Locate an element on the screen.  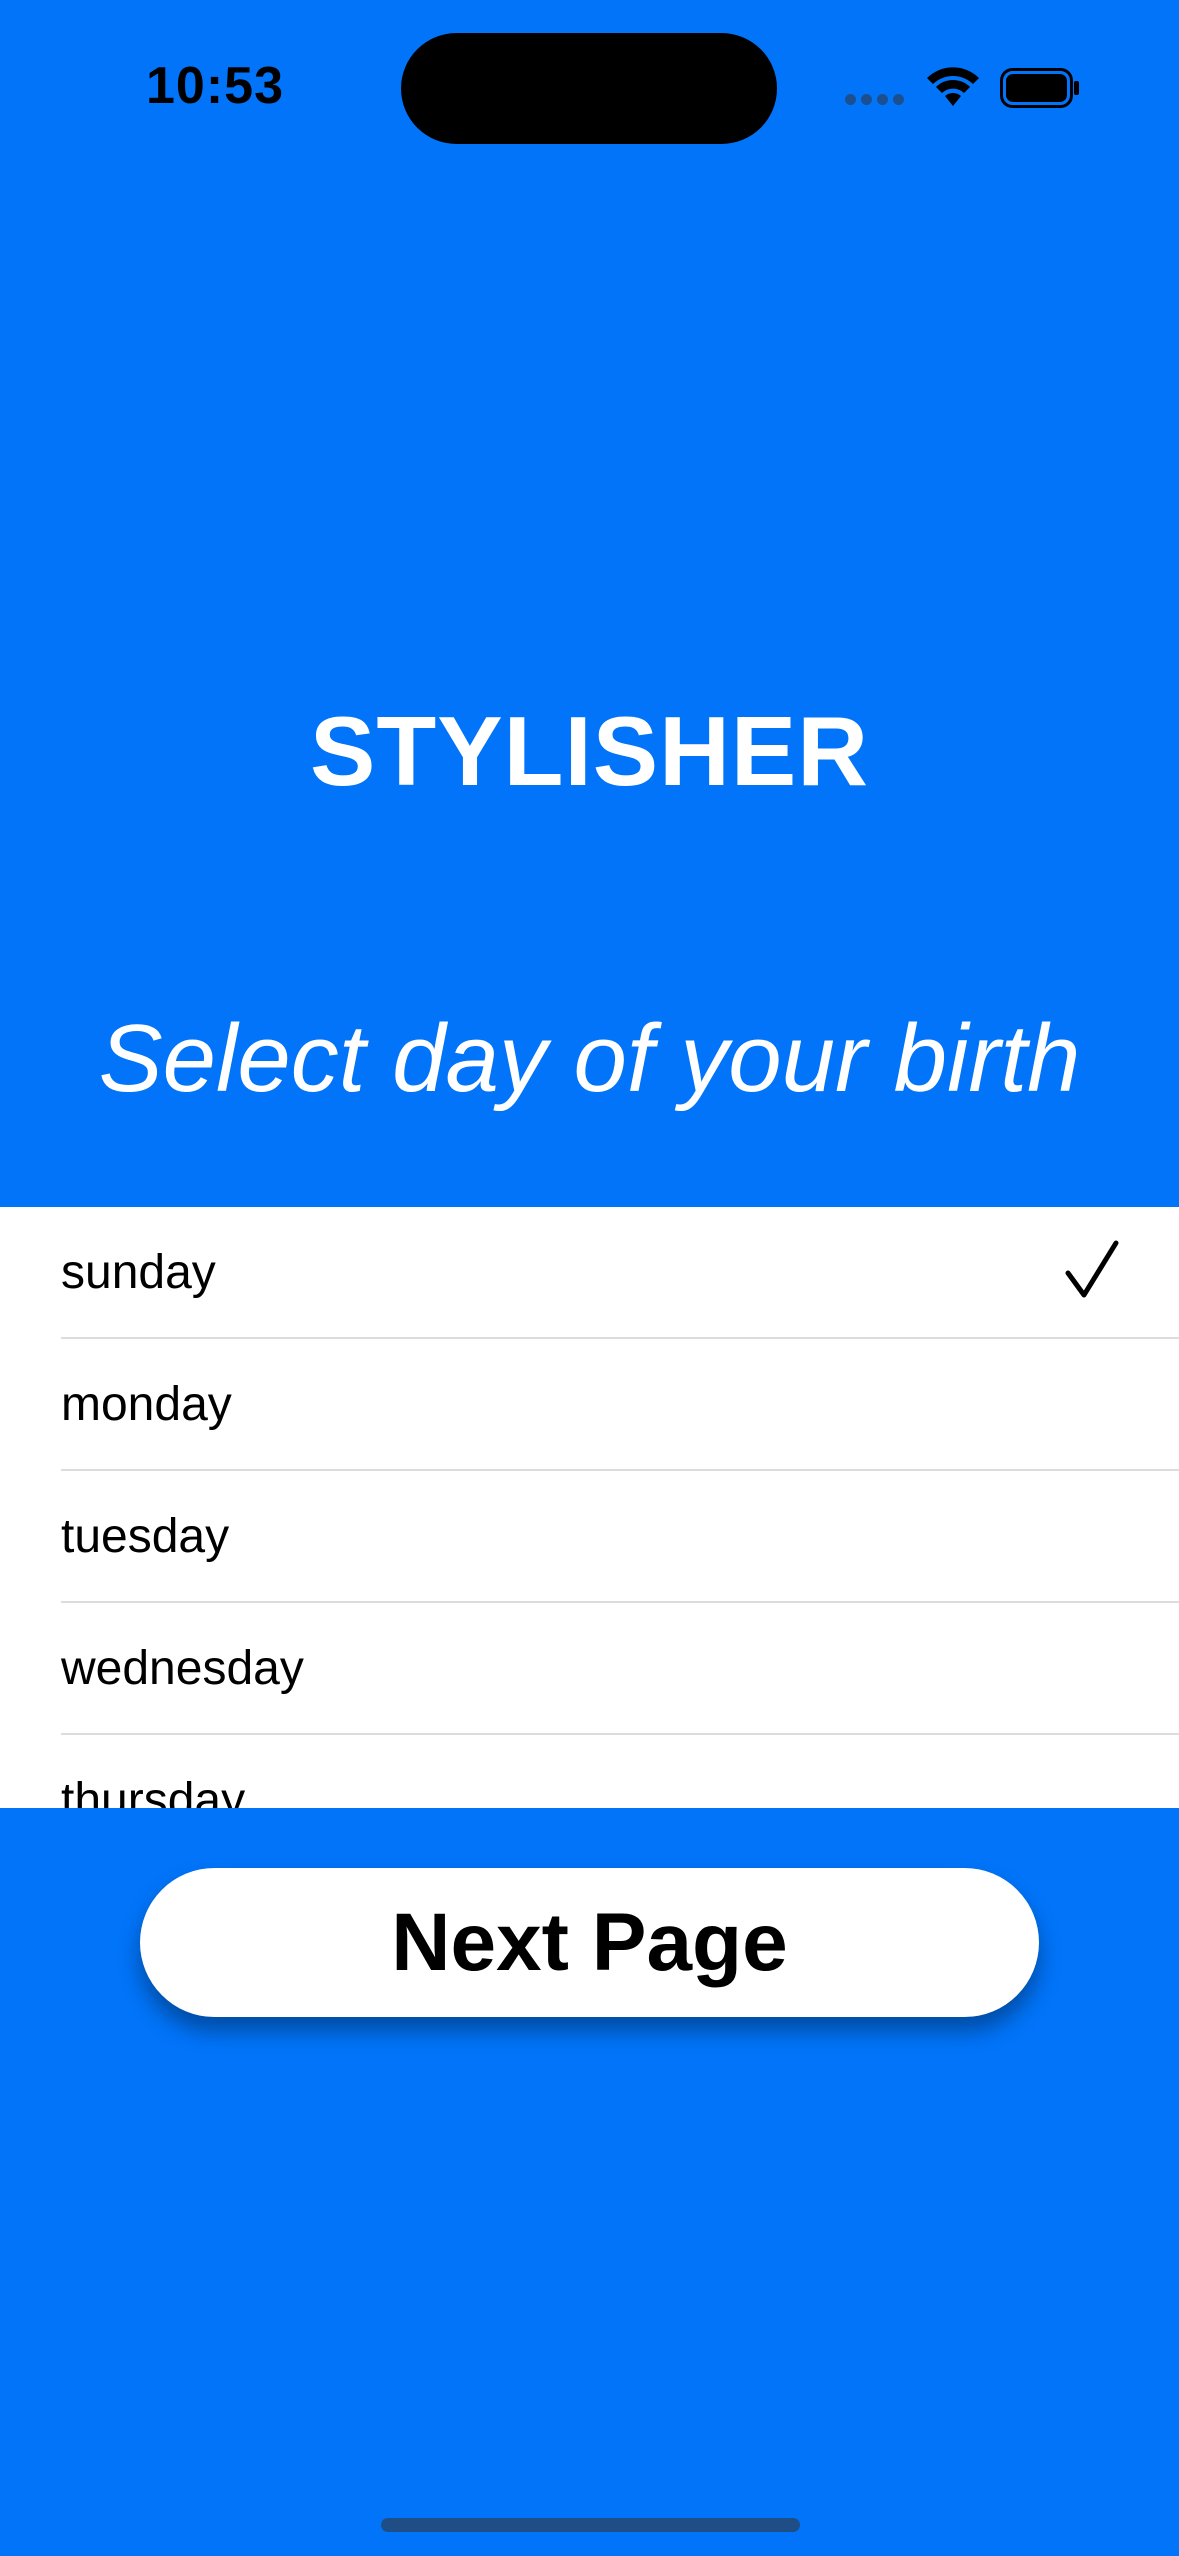
list-item-monday: monday is located at coordinates (589, 1405).